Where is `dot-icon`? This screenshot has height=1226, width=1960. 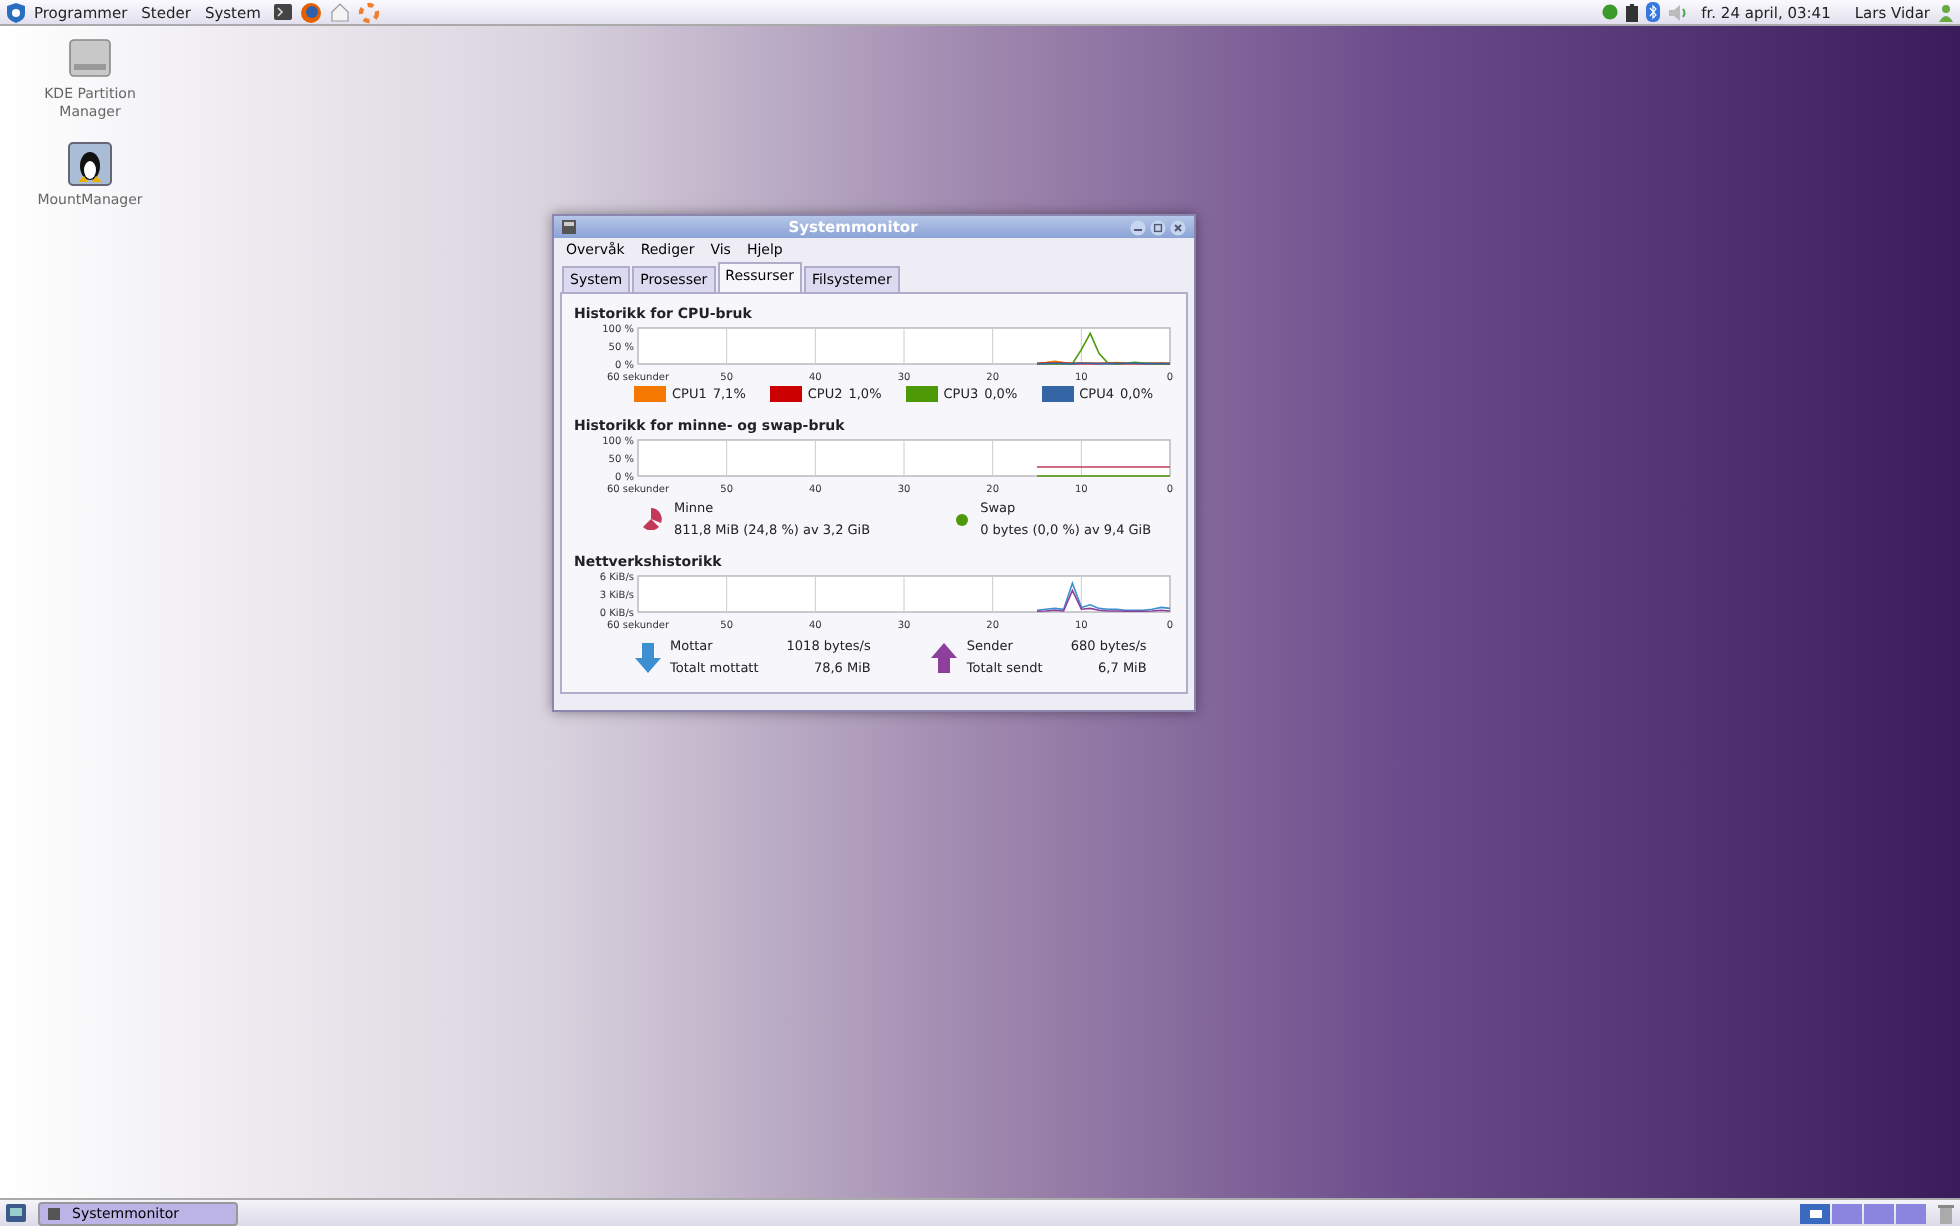
dot-icon is located at coordinates (962, 519).